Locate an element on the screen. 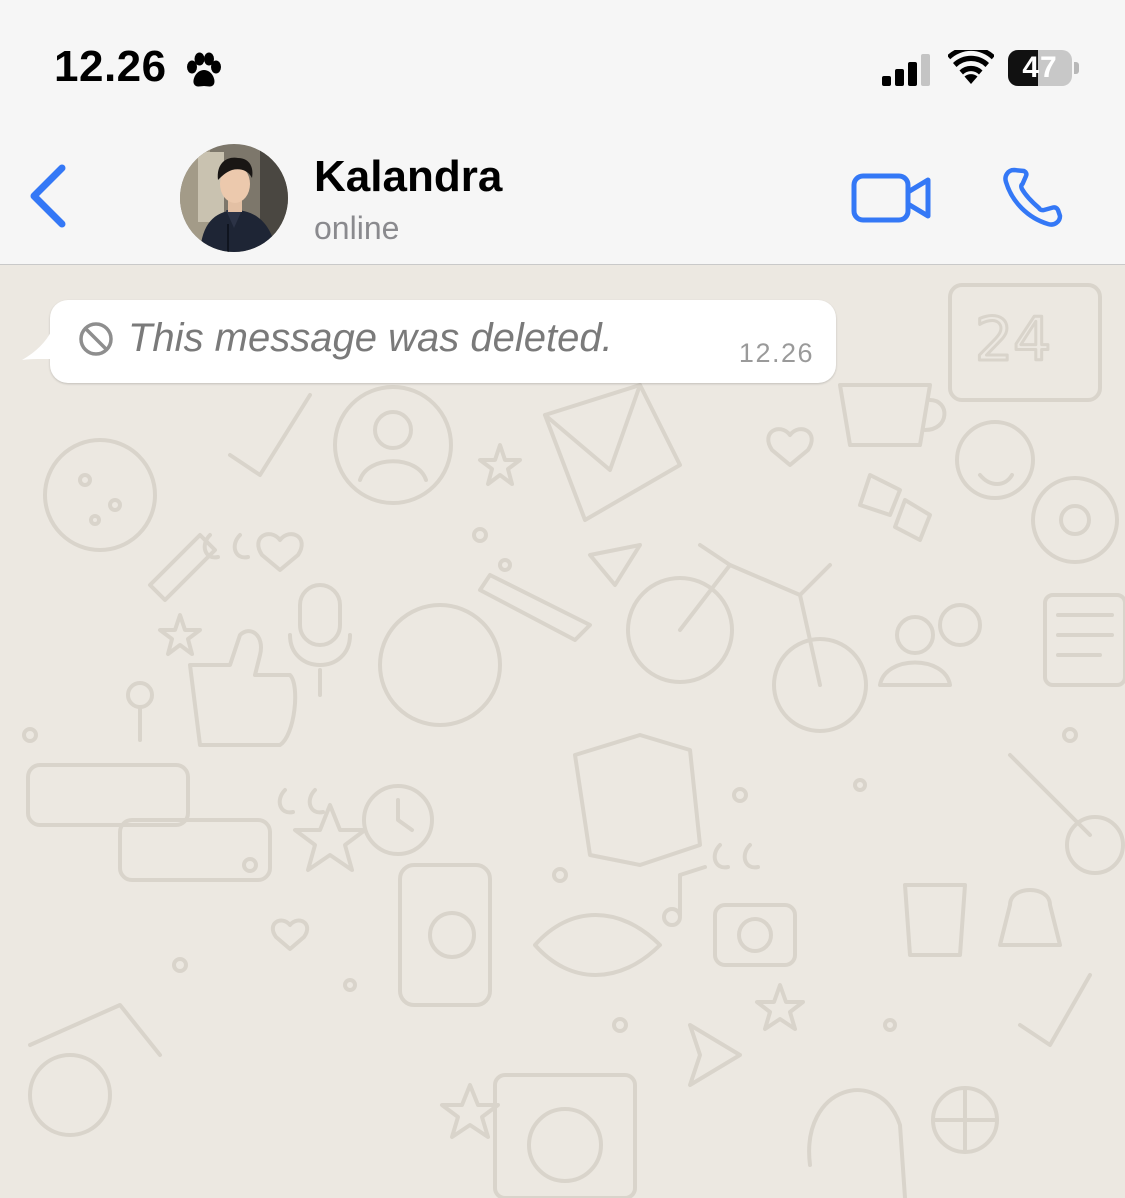  phone-icon is located at coordinates (1034, 198).